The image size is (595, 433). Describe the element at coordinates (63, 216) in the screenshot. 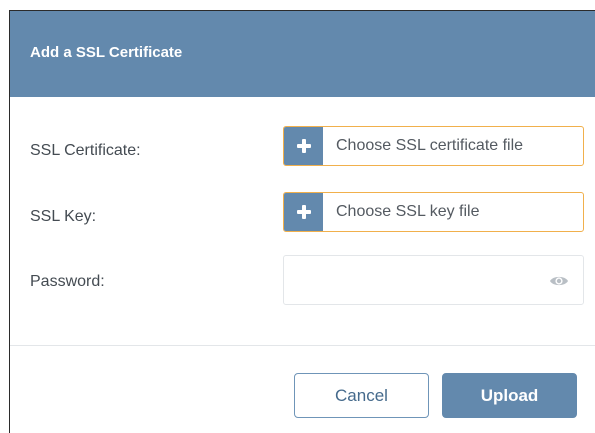

I see `ssl-key-label: SSL Key:` at that location.